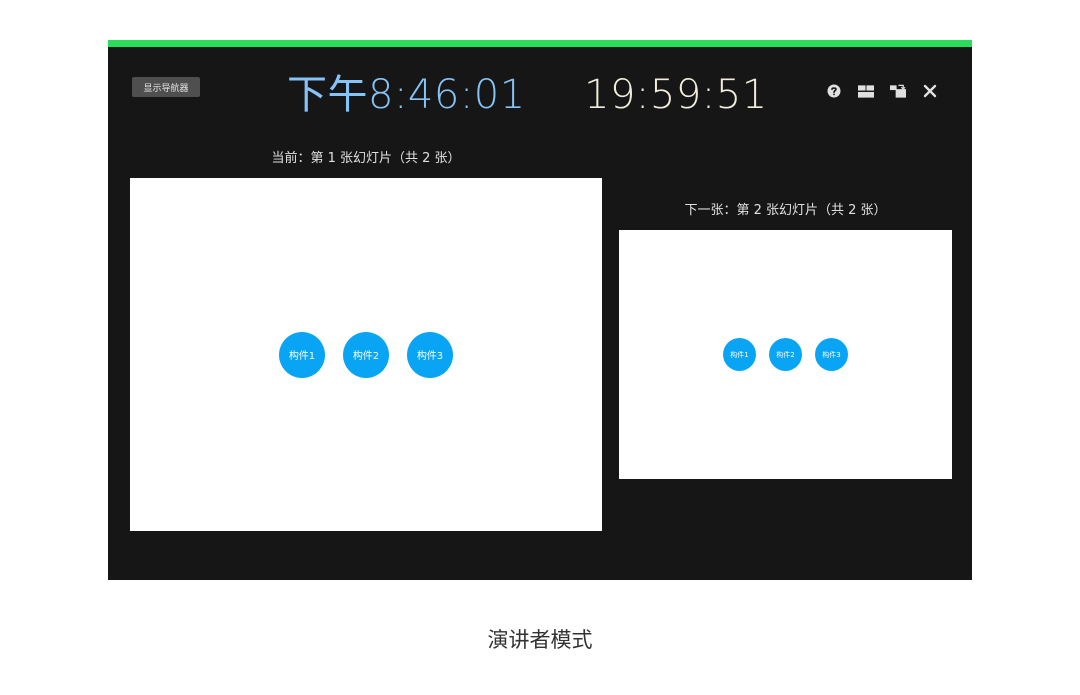 The height and width of the screenshot is (695, 1080). I want to click on close-icon, so click(930, 91).